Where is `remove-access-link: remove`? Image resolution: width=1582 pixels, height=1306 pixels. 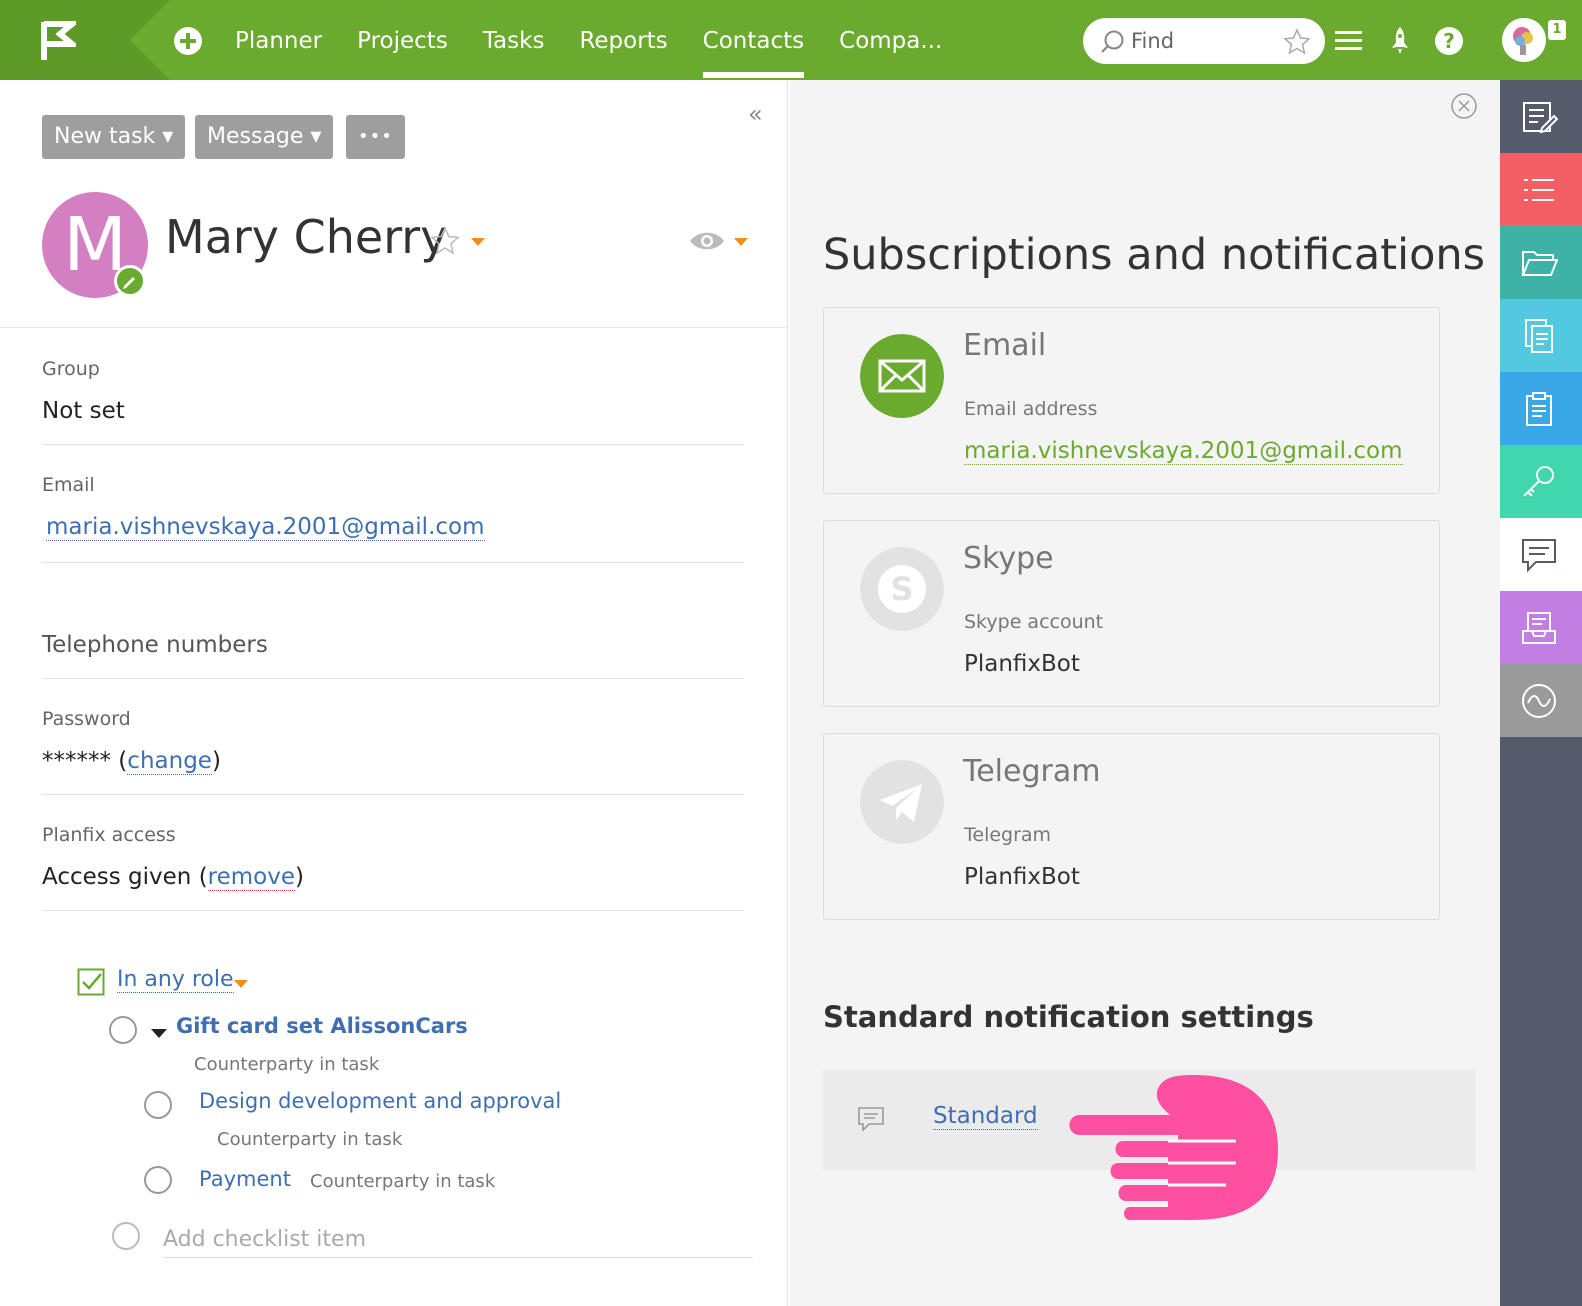
remove-access-link: remove is located at coordinates (251, 877).